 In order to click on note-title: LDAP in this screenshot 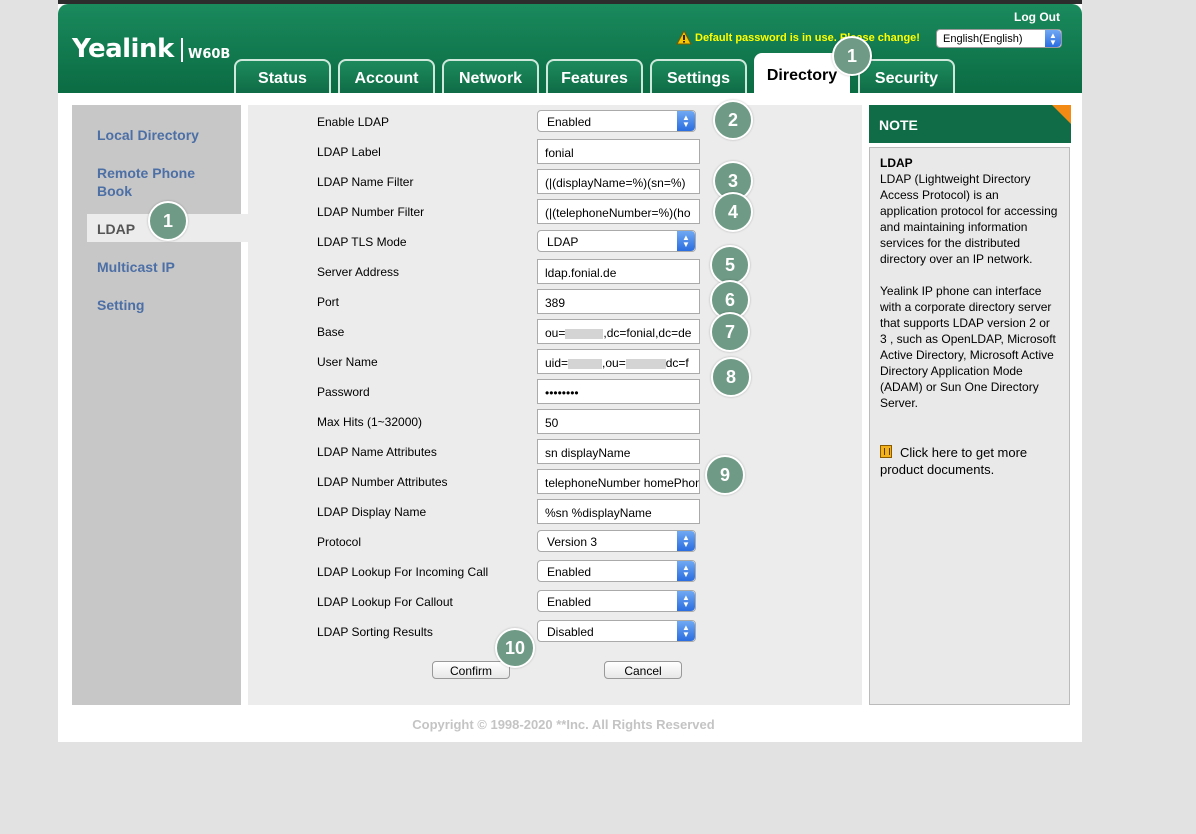, I will do `click(896, 163)`.